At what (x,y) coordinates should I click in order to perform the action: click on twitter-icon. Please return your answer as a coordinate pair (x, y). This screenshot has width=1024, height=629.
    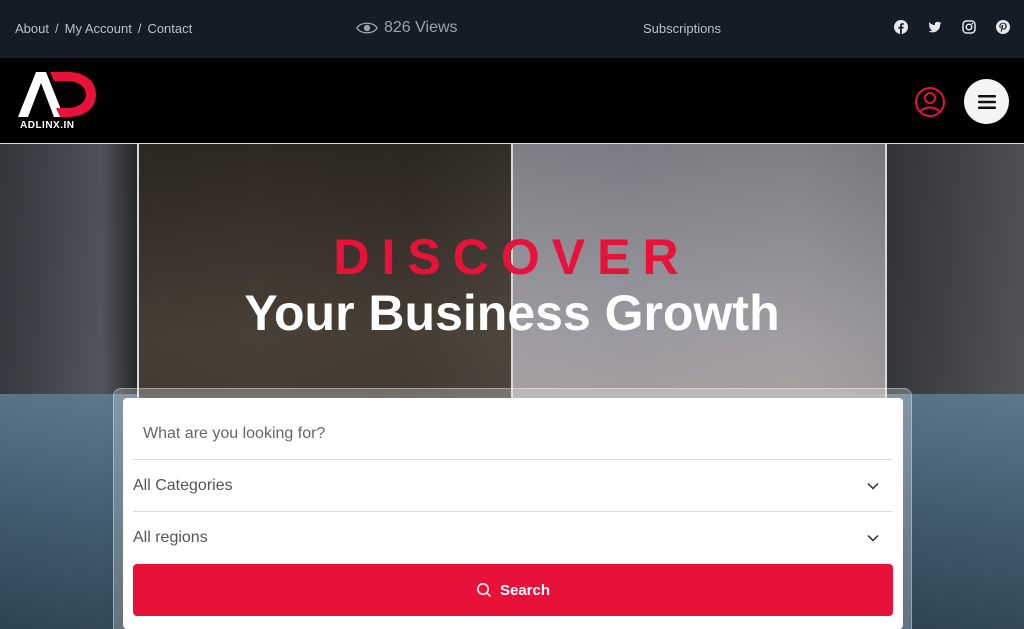
    Looking at the image, I should click on (935, 27).